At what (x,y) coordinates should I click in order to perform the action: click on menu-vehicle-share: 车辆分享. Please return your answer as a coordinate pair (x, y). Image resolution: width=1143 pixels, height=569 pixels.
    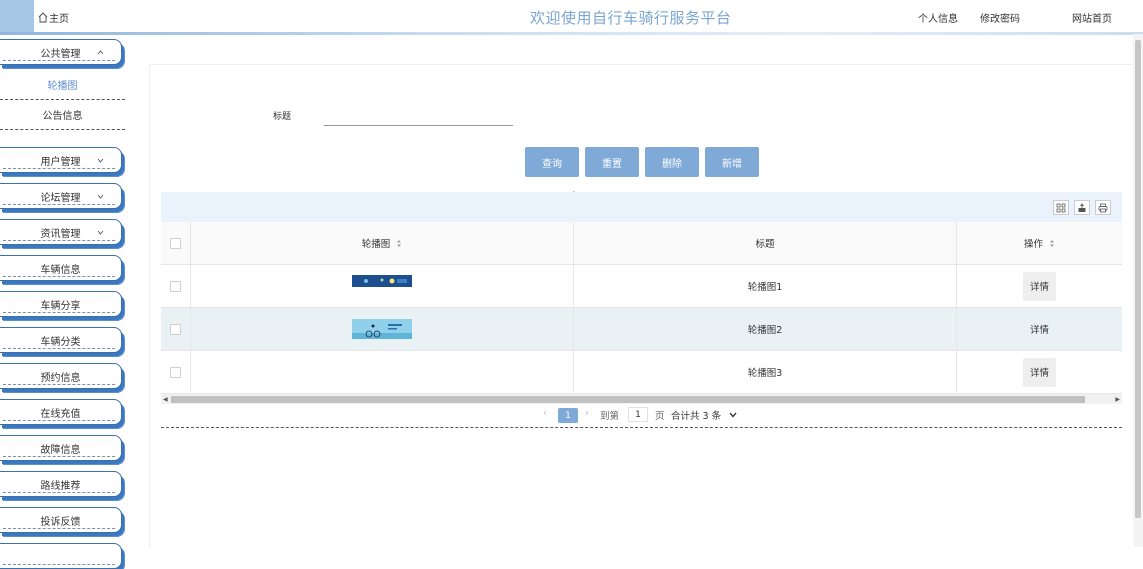
    Looking at the image, I should click on (61, 304).